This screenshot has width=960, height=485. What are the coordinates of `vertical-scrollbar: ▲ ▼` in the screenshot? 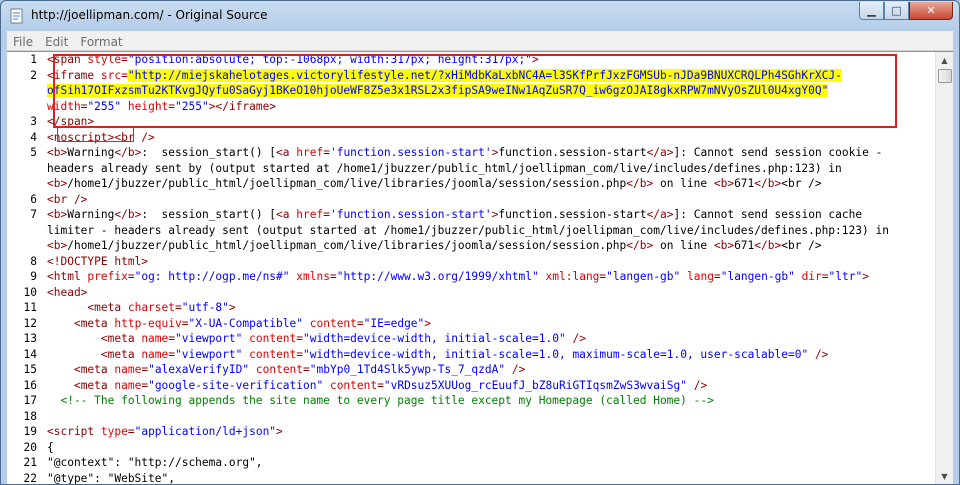 It's located at (944, 268).